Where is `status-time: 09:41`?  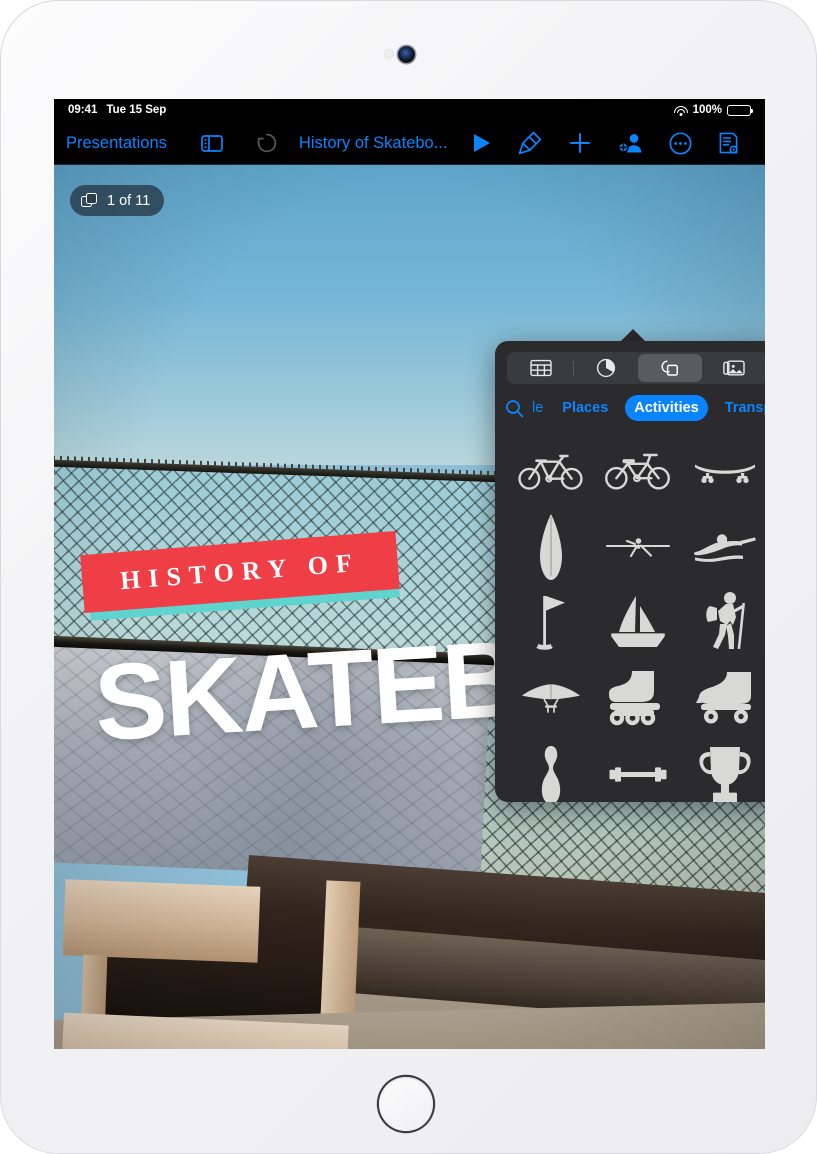 status-time: 09:41 is located at coordinates (83, 110).